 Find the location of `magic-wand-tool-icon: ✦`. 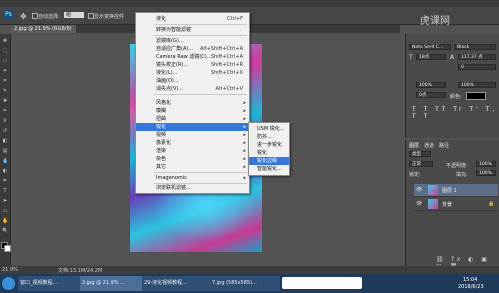

magic-wand-tool-icon: ✦ is located at coordinates (5, 71).